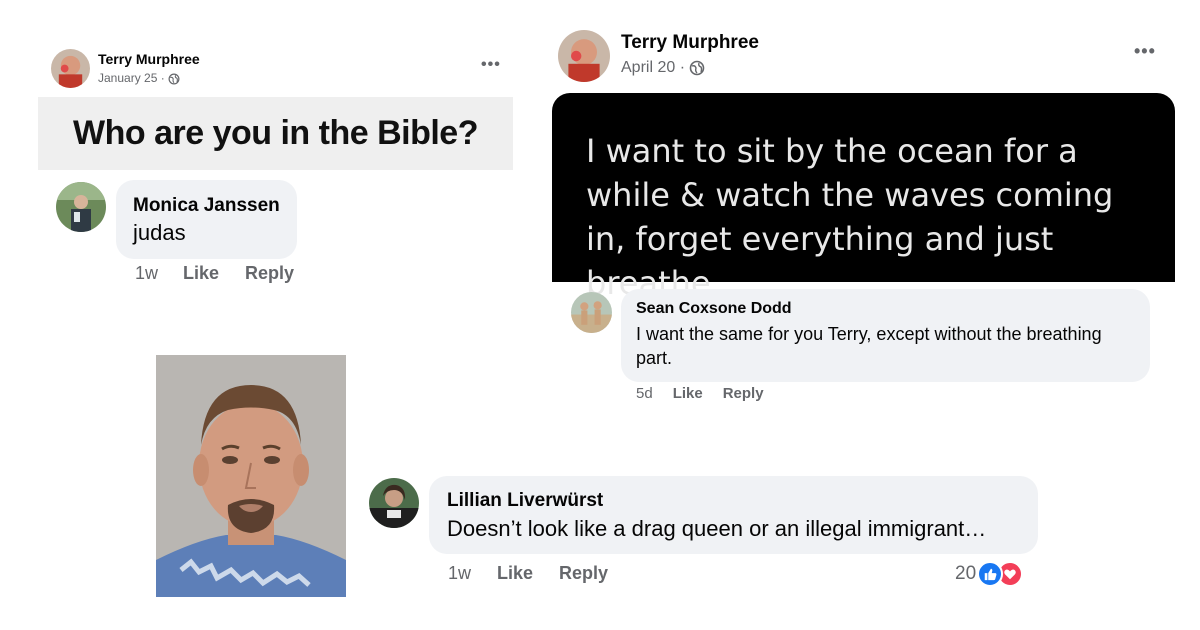 This screenshot has height=630, width=1200. What do you see at coordinates (459, 573) in the screenshot?
I see `lillian-comment-time: 1w` at bounding box center [459, 573].